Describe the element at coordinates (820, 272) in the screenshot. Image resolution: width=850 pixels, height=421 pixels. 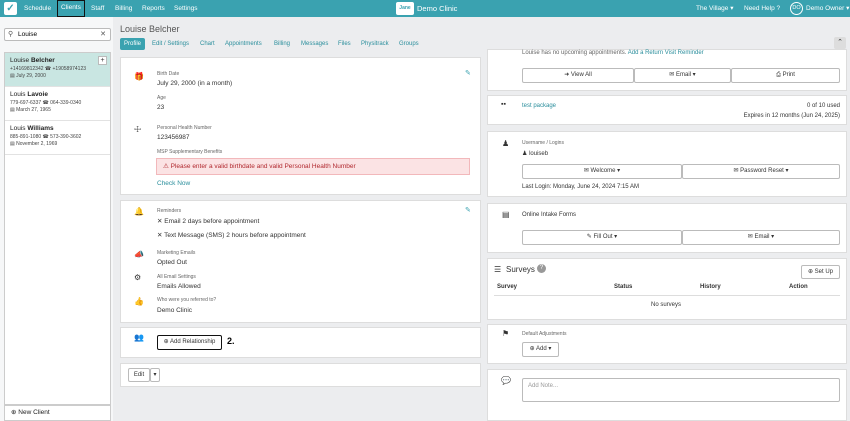
I see `set-up-button: ⊕ Set Up` at that location.